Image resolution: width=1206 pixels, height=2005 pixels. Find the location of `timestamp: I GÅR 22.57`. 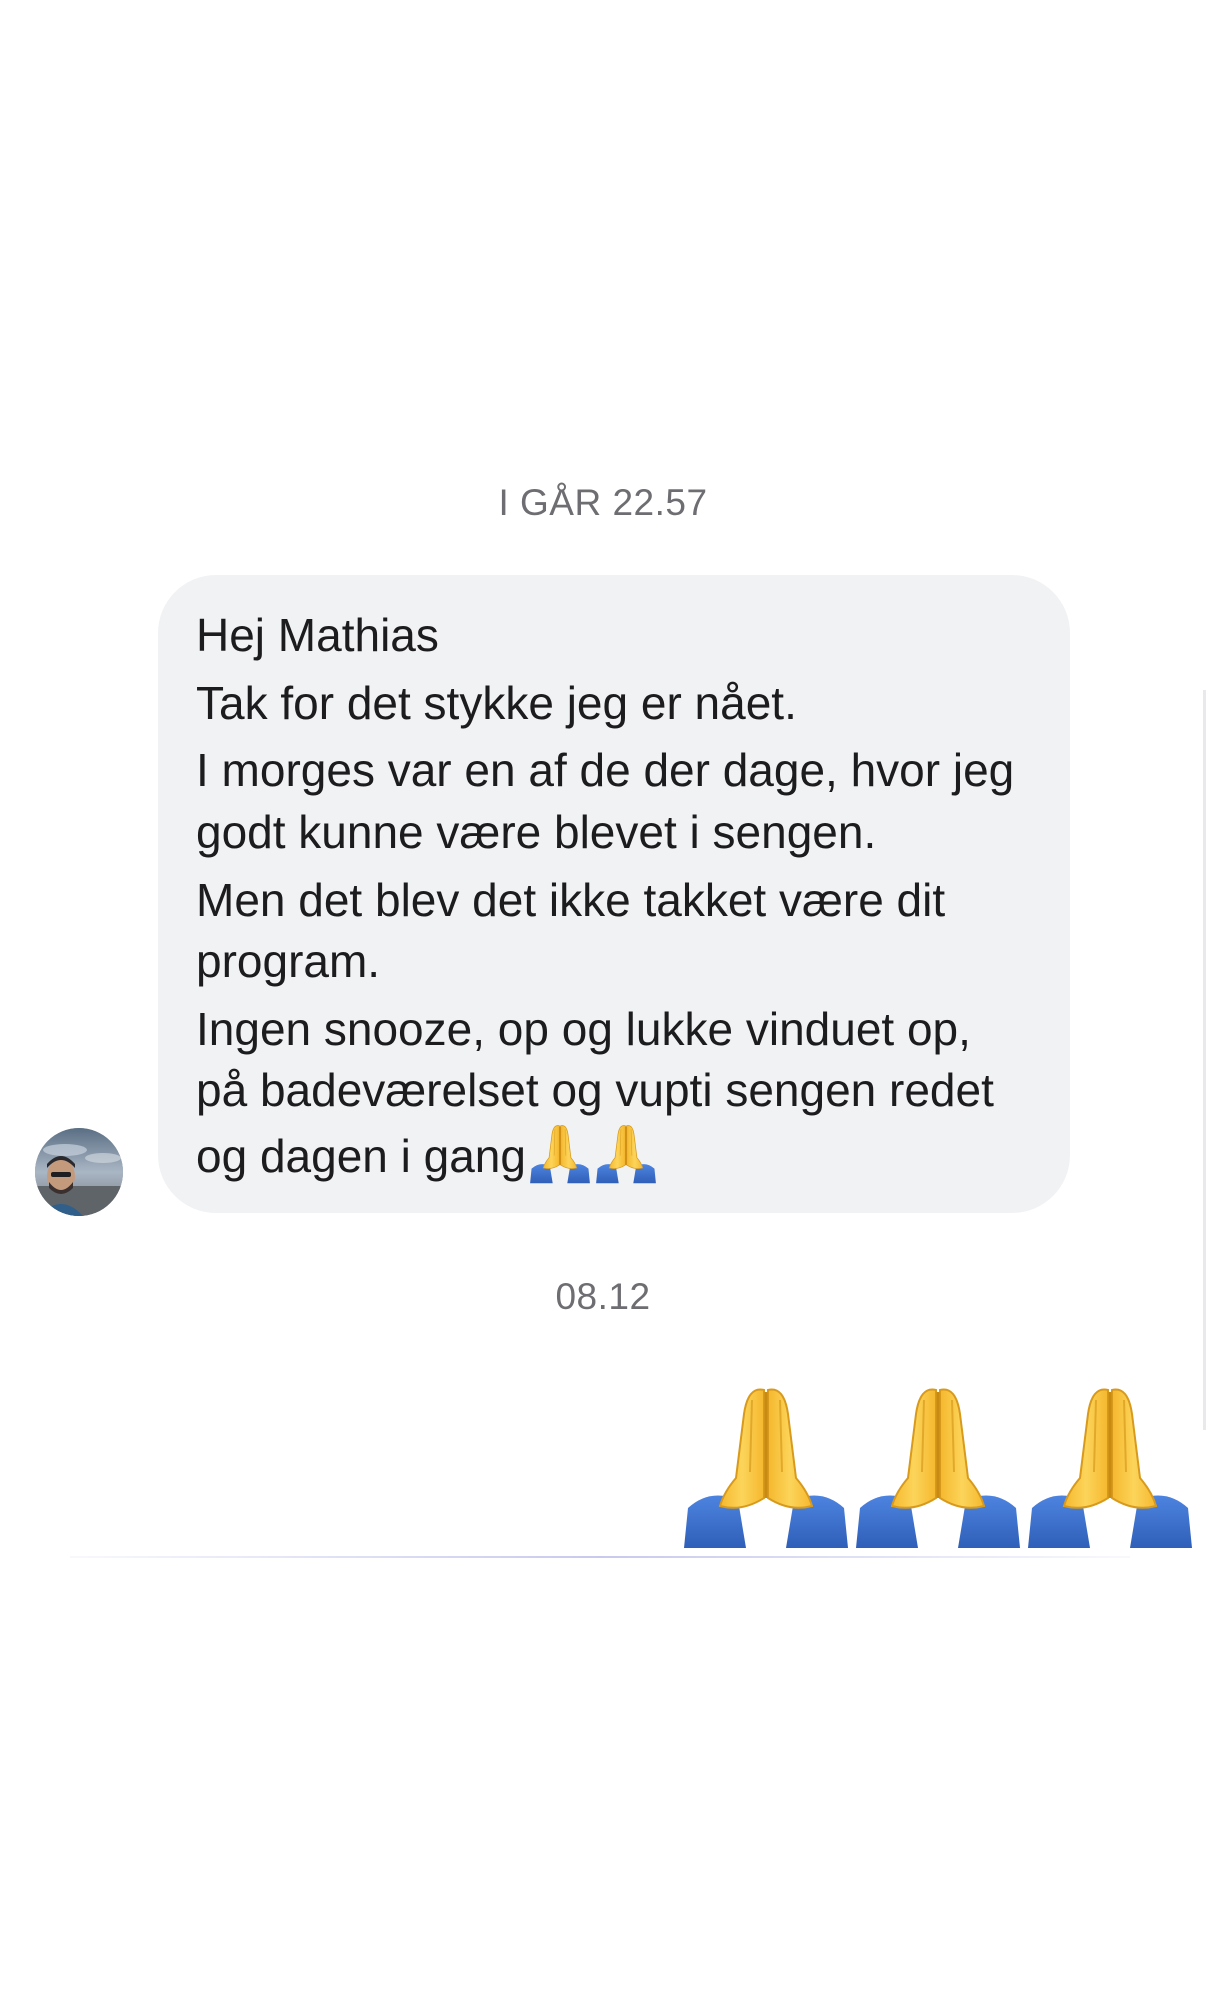

timestamp: I GÅR 22.57 is located at coordinates (603, 502).